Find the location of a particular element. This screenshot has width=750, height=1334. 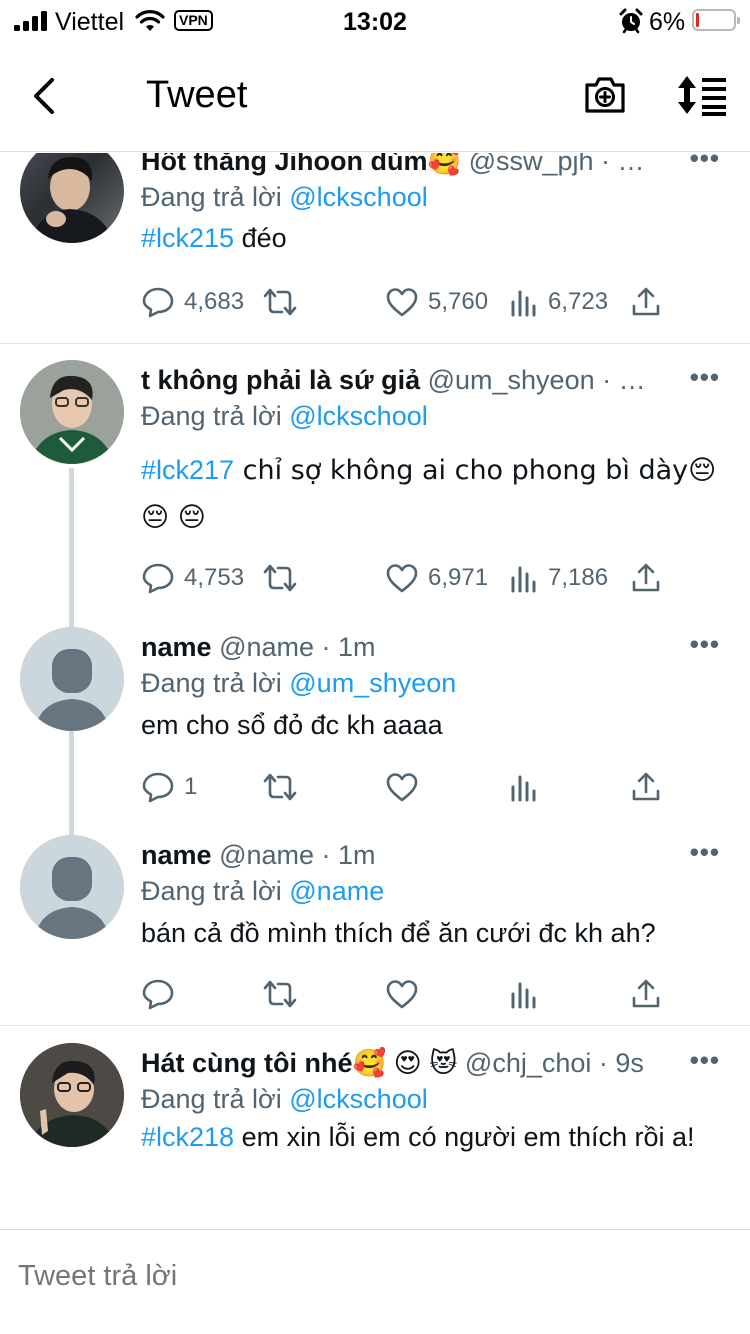

display-name: Hốt thằng Jihoon dùm🥰 is located at coordinates (301, 164).